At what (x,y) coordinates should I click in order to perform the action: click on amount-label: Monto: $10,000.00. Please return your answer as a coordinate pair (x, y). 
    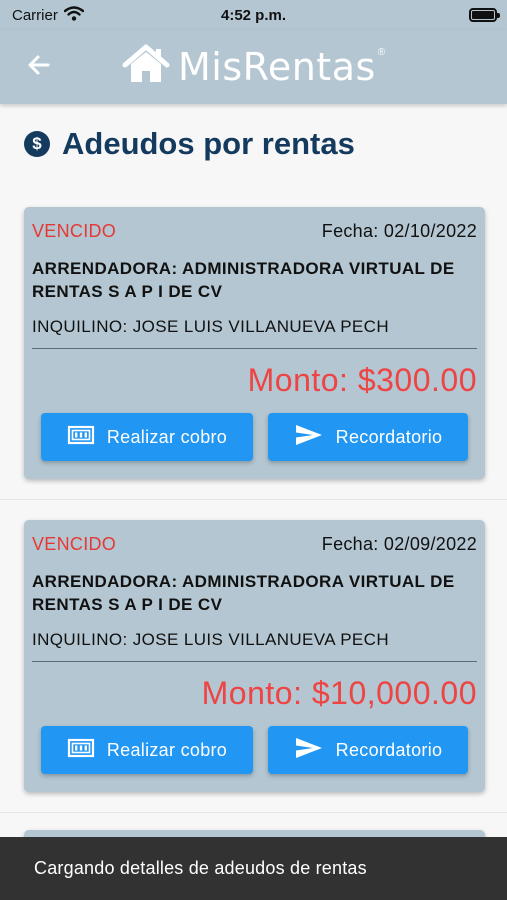
    Looking at the image, I should click on (339, 693).